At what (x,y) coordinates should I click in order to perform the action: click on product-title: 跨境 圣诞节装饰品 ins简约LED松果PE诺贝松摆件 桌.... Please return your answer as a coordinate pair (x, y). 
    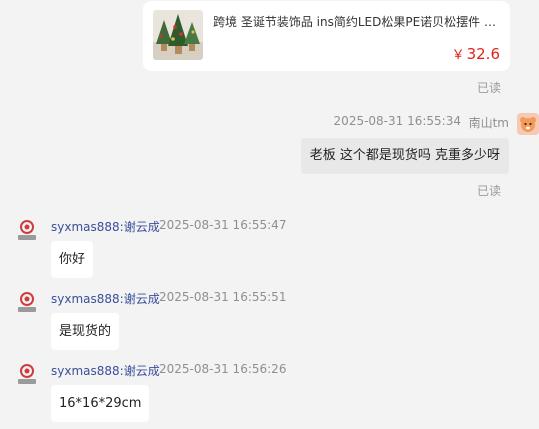
    Looking at the image, I should click on (357, 21).